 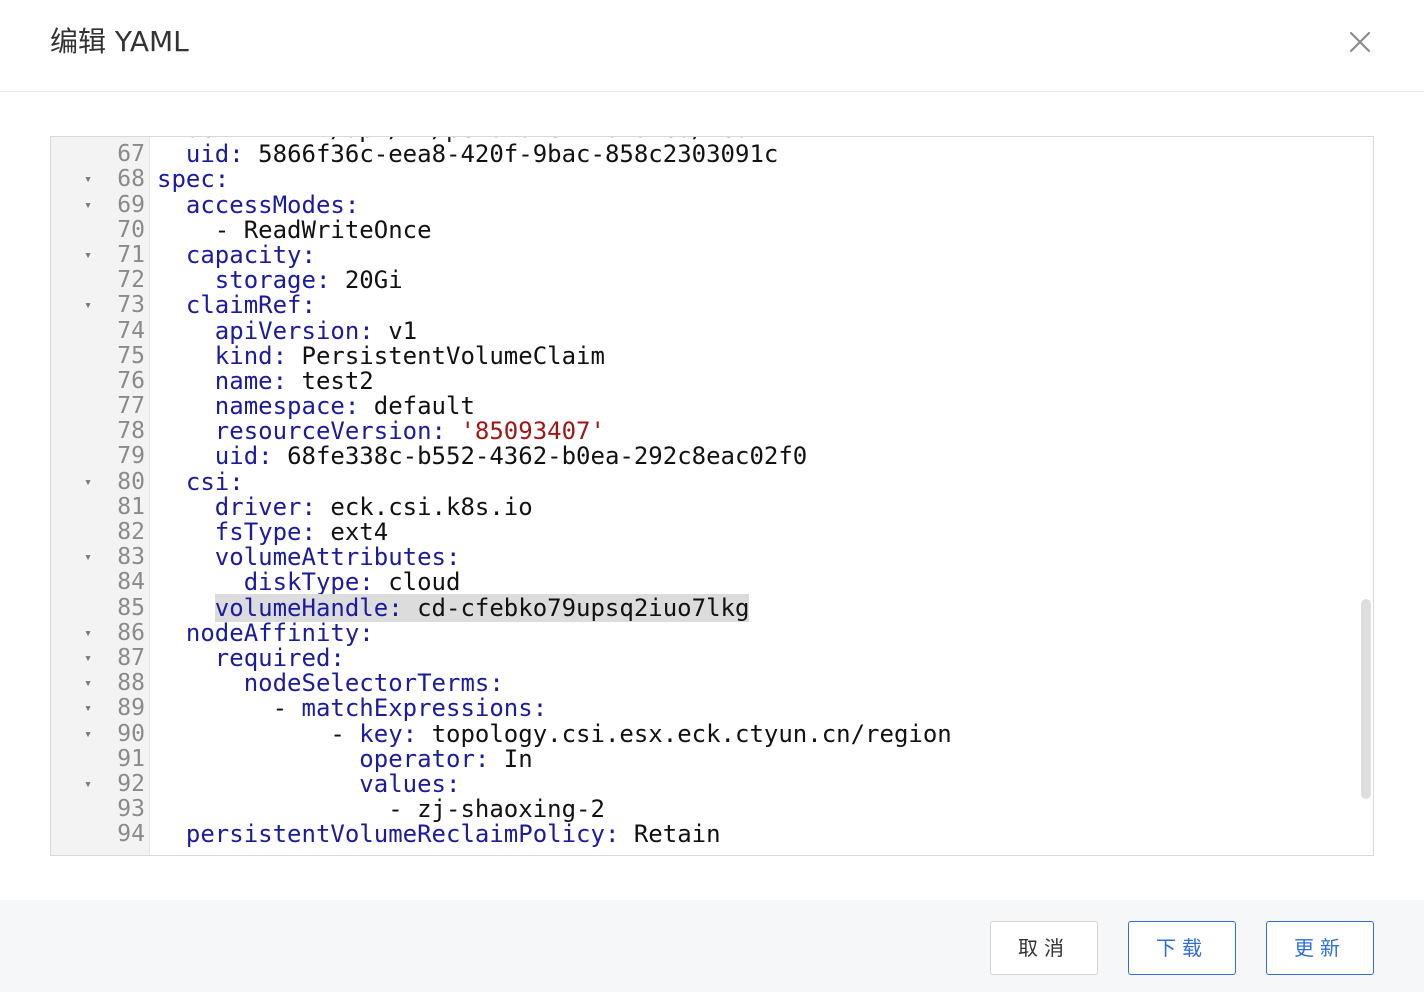 I want to click on yaml-key: capacity, so click(x=243, y=254).